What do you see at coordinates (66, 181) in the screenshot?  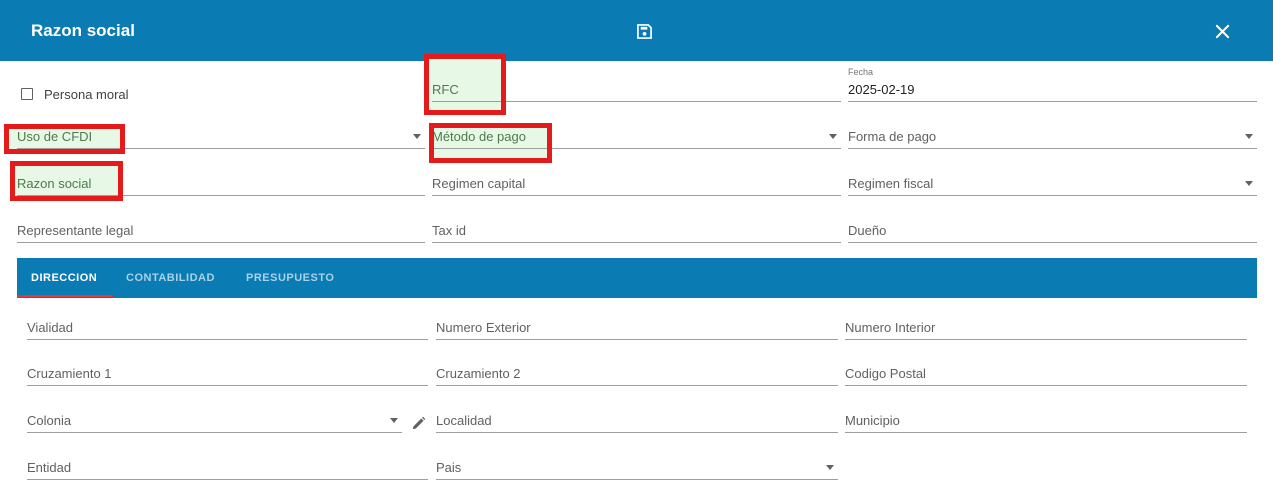 I see `razon-social-highlight-box` at bounding box center [66, 181].